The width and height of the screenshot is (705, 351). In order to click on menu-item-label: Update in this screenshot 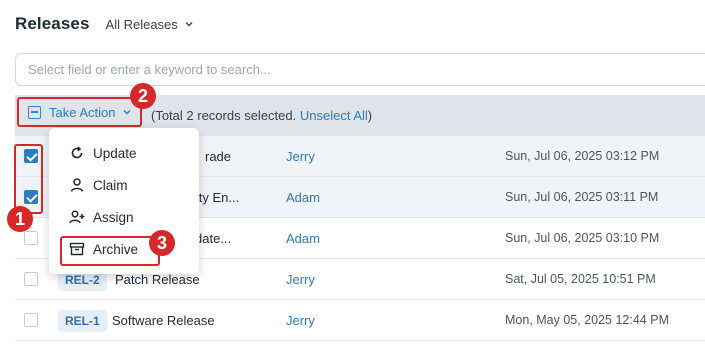, I will do `click(115, 153)`.